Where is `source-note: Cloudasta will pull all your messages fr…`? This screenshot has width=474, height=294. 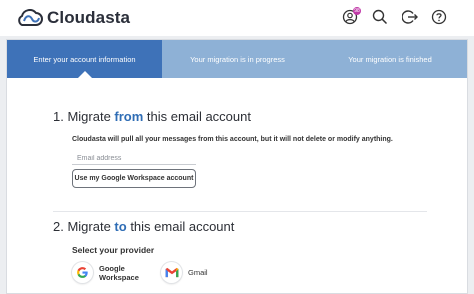
source-note: Cloudasta will pull all your messages fr… is located at coordinates (232, 139).